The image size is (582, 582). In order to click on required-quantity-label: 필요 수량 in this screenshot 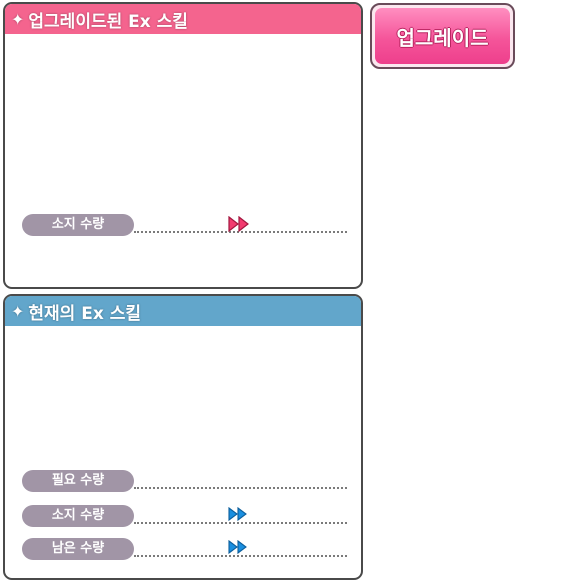, I will do `click(78, 481)`.